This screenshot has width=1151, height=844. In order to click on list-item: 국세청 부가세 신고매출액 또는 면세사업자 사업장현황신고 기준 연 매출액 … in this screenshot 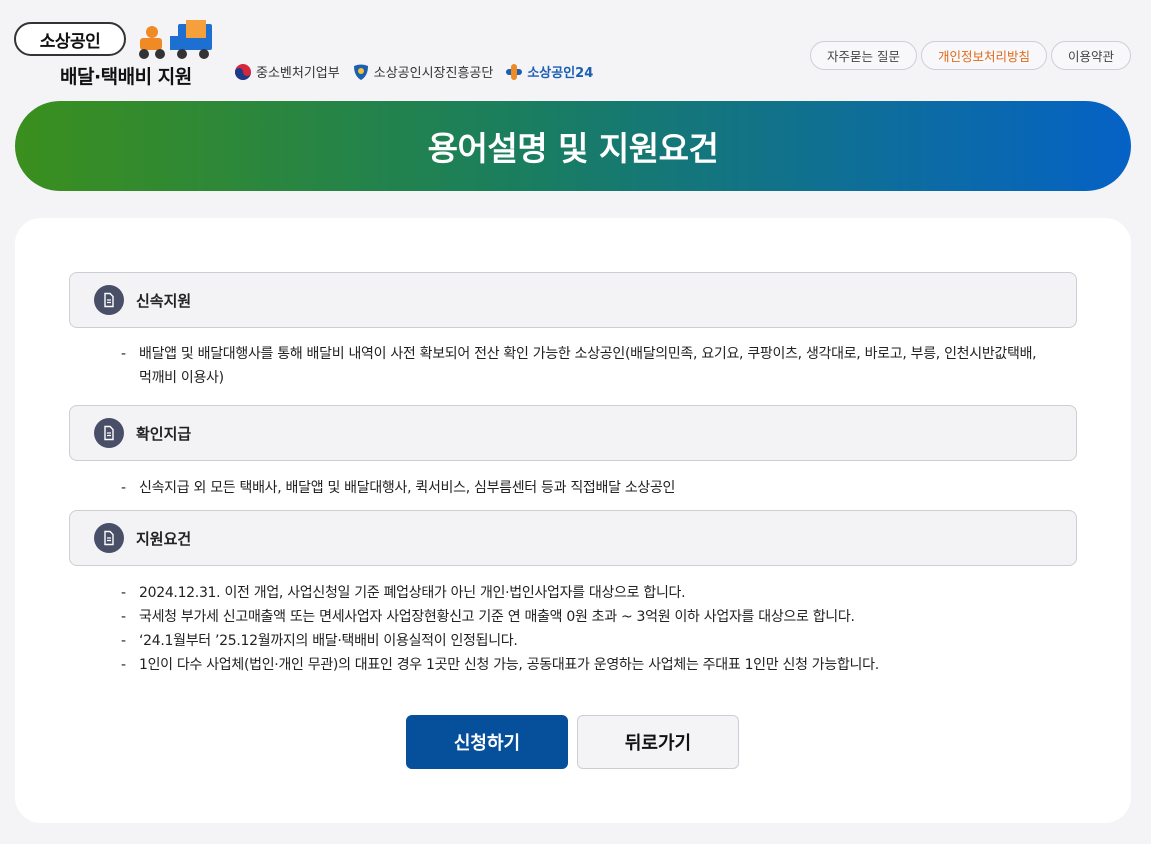, I will do `click(581, 617)`.